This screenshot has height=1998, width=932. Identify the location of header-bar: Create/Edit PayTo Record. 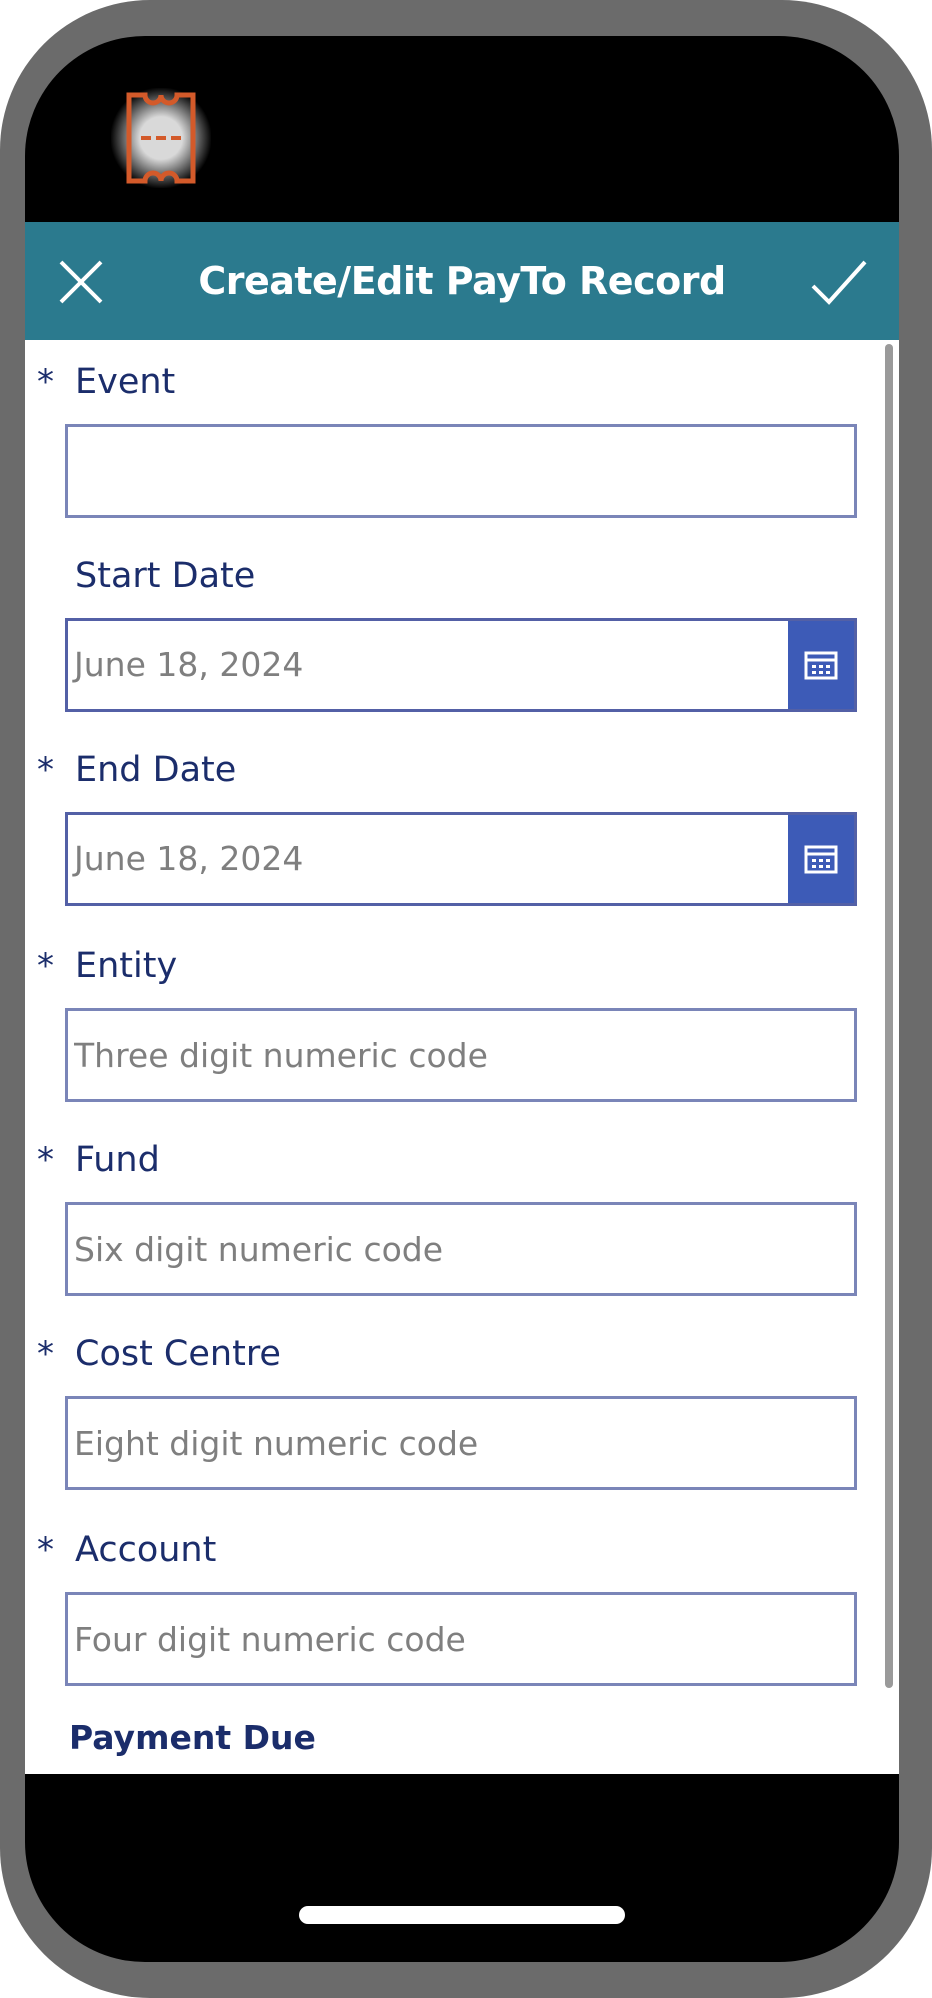
(462, 281).